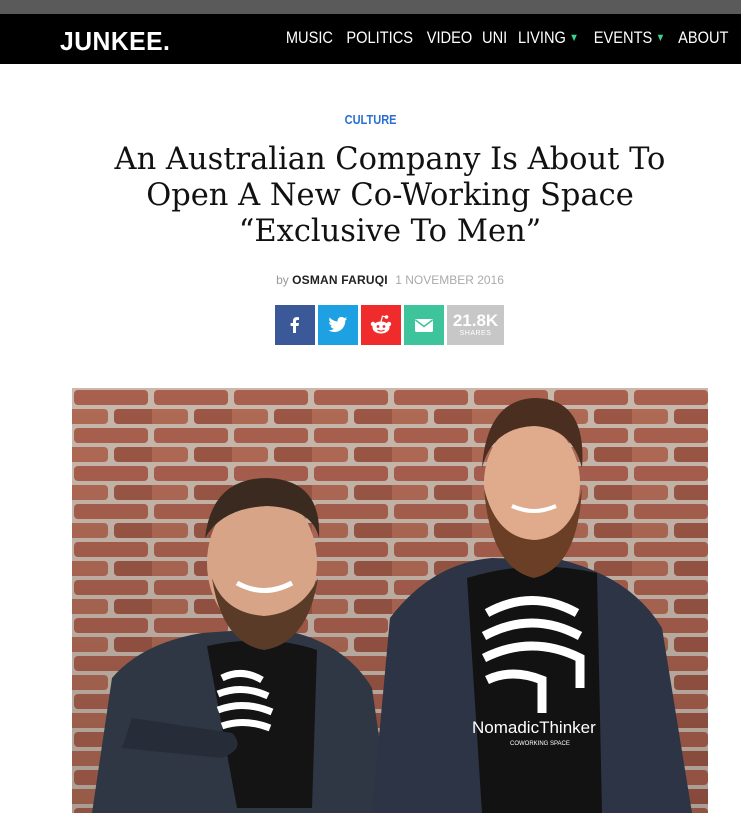 This screenshot has height=823, width=741. Describe the element at coordinates (622, 37) in the screenshot. I see `nav-label: EVENTS` at that location.